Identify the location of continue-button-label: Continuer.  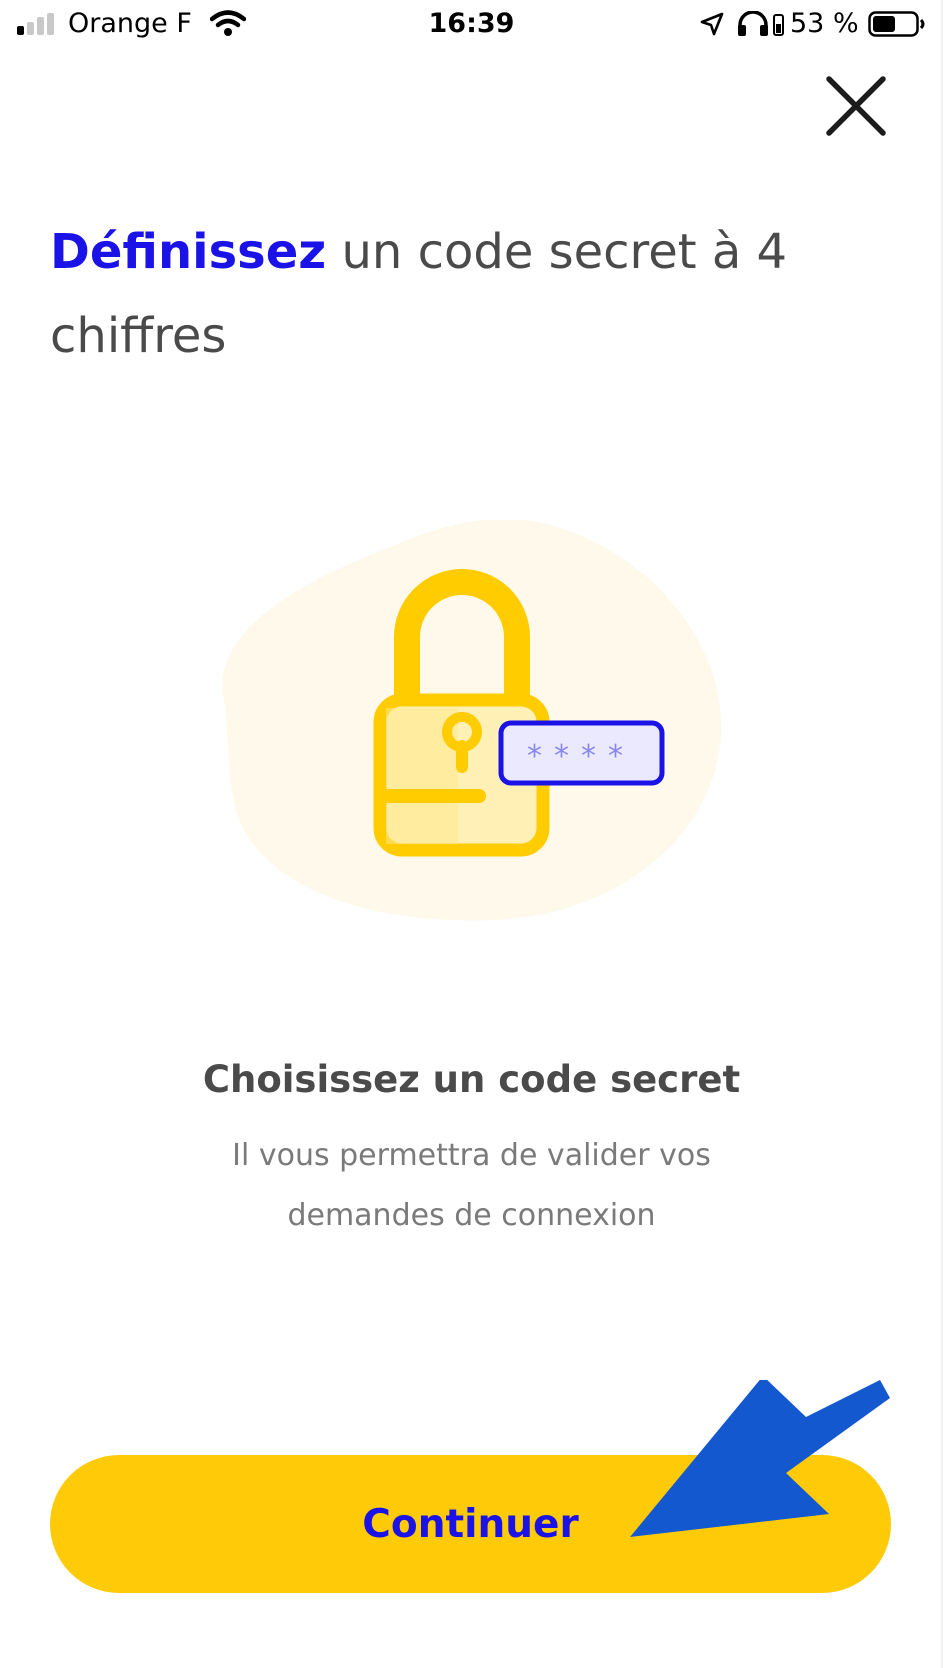
(470, 1524).